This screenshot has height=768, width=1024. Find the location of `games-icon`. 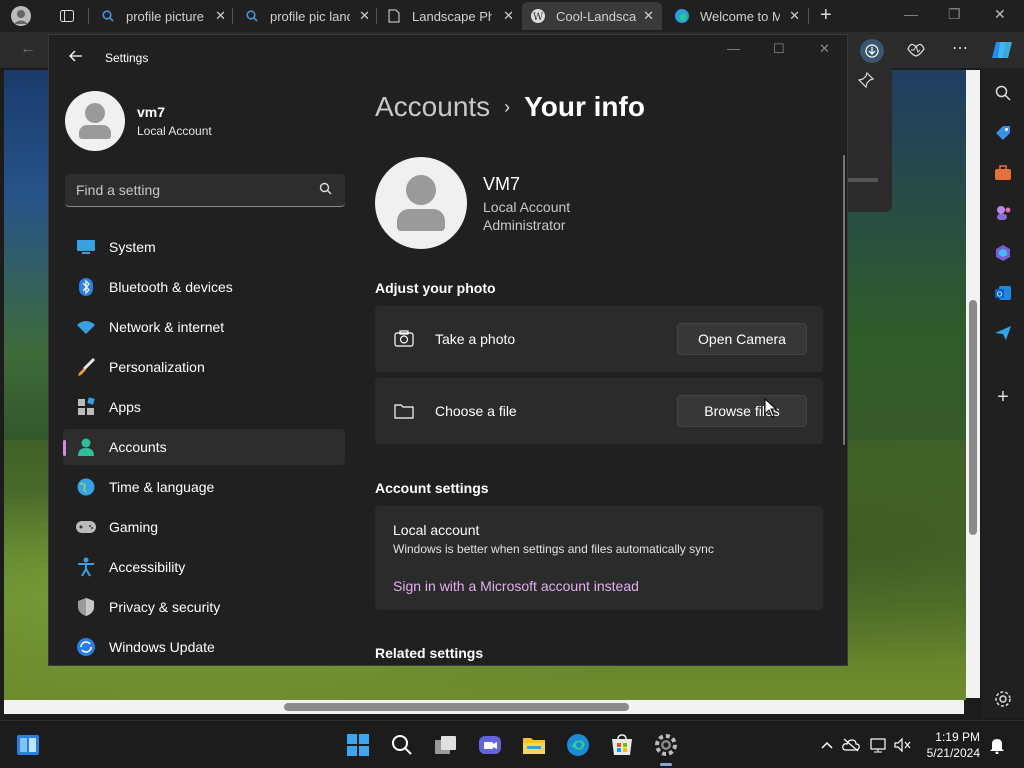

games-icon is located at coordinates (1003, 213).